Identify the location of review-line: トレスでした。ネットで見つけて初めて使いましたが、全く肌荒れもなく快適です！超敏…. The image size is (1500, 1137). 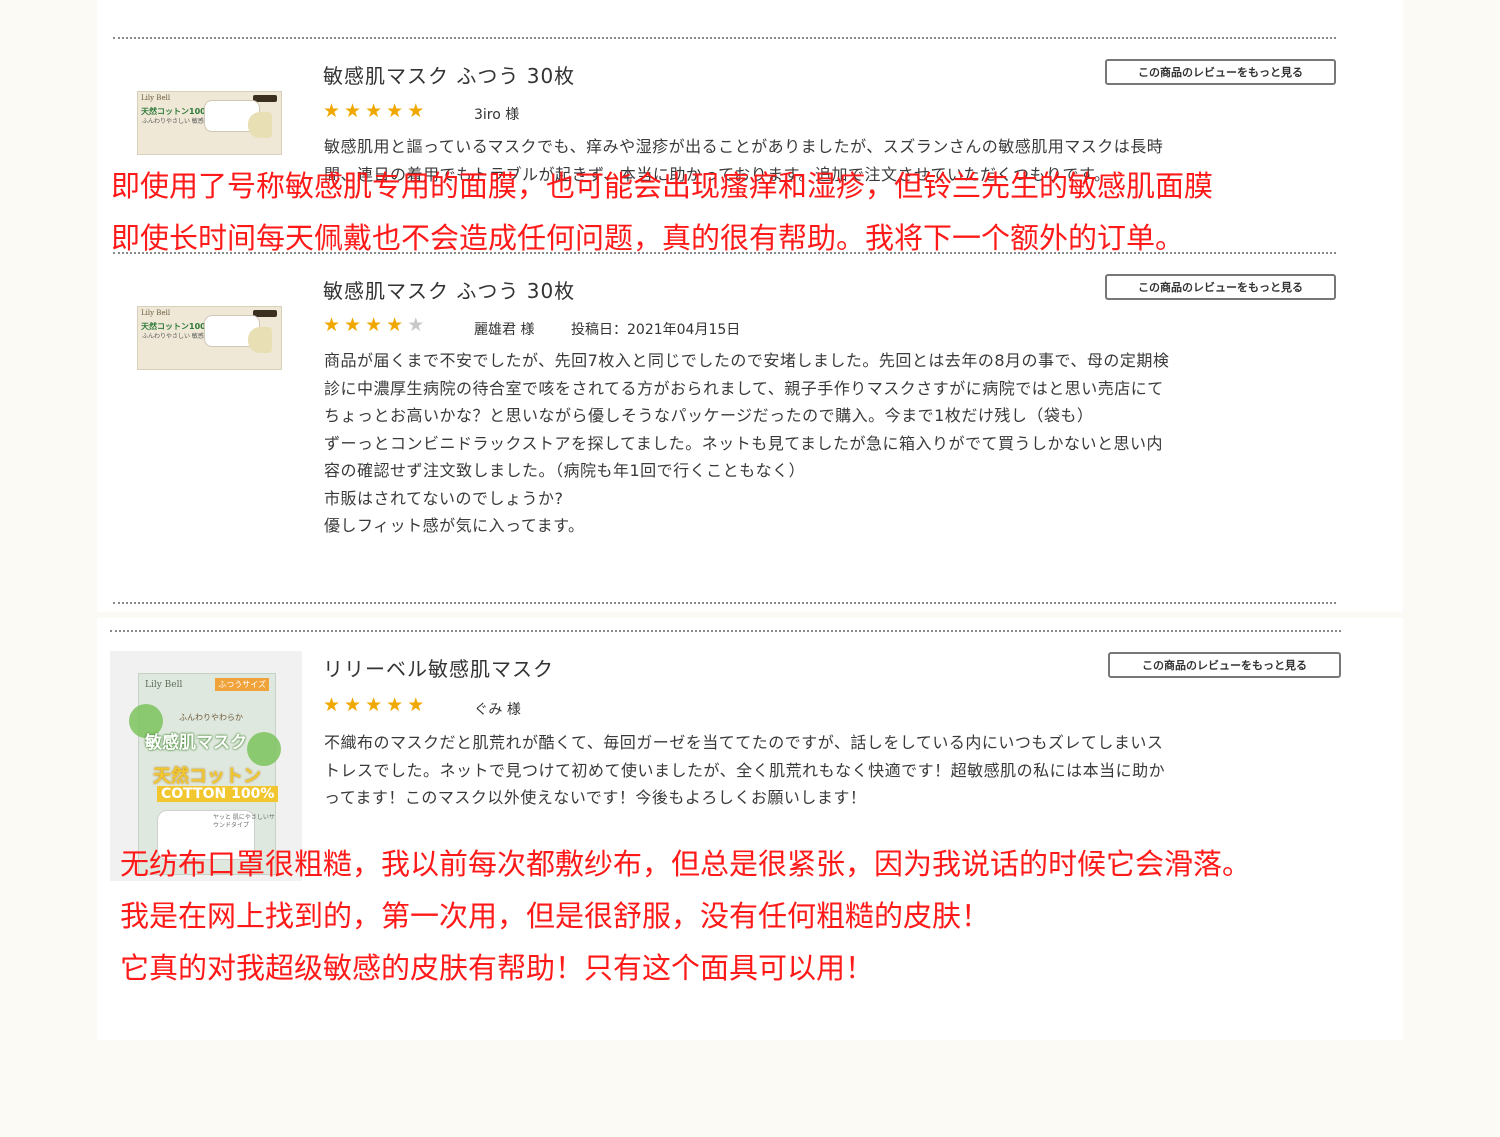
(745, 770).